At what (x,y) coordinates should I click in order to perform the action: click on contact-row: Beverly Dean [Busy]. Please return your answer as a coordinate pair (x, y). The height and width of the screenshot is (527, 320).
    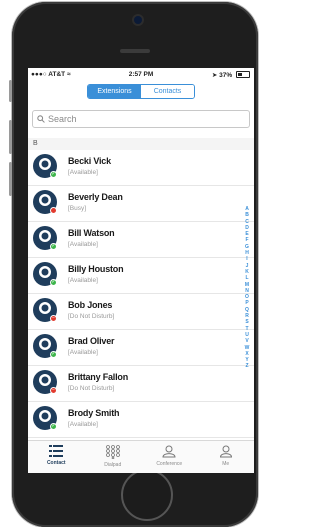
    Looking at the image, I should click on (141, 204).